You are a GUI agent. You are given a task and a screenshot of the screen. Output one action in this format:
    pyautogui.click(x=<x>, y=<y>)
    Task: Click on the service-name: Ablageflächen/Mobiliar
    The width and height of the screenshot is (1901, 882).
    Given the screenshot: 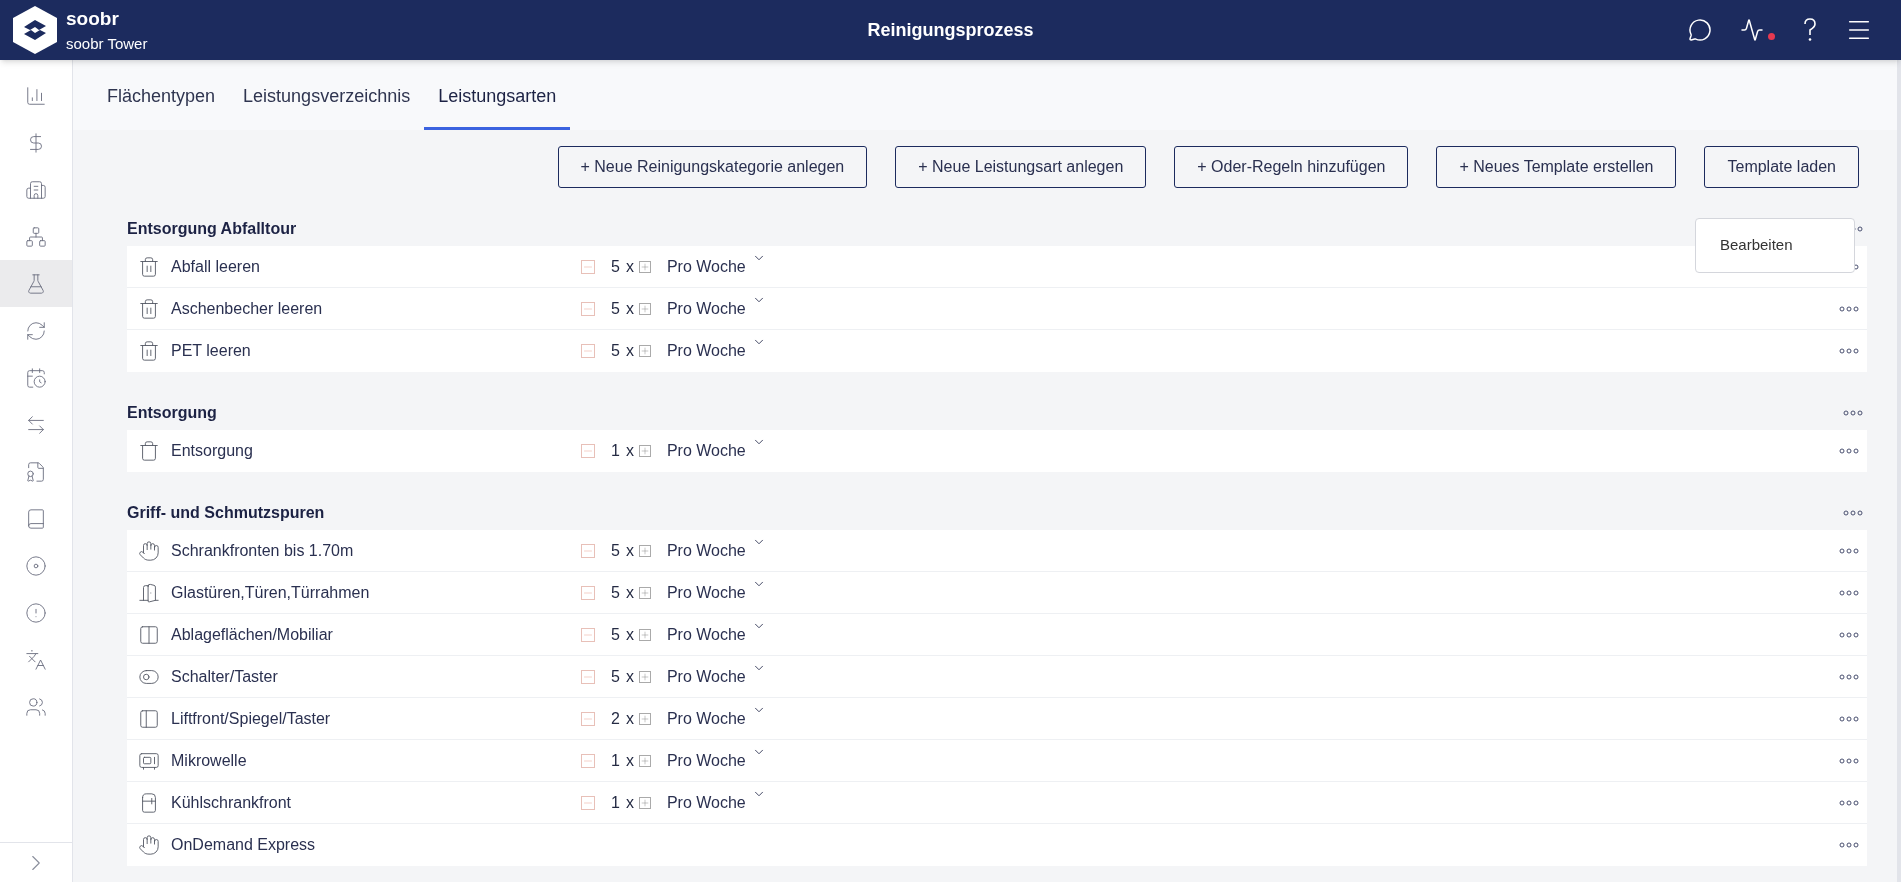 What is the action you would take?
    pyautogui.click(x=252, y=634)
    